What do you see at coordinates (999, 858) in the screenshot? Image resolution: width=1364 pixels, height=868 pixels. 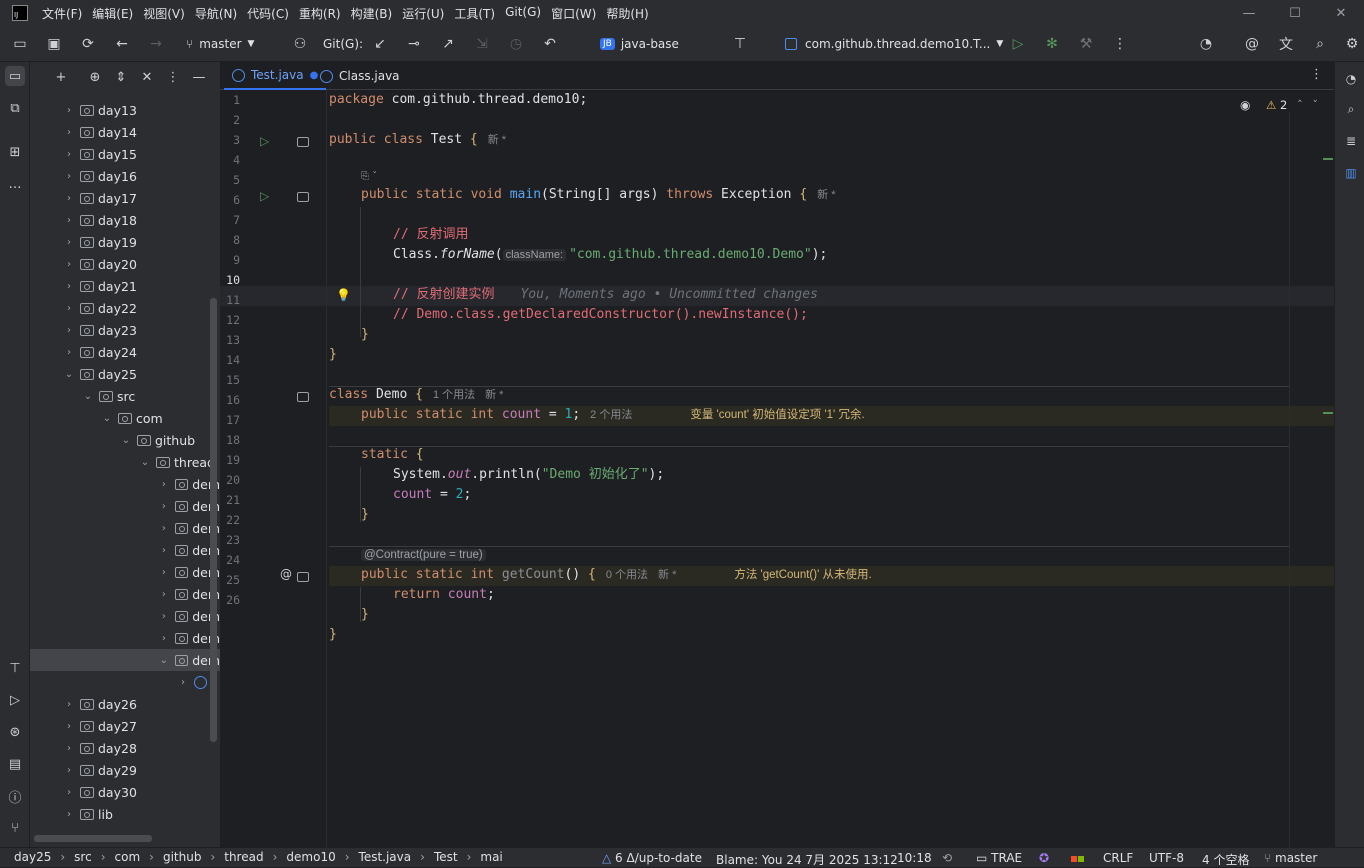 I see `trae-plugin: ▭ TRAE` at bounding box center [999, 858].